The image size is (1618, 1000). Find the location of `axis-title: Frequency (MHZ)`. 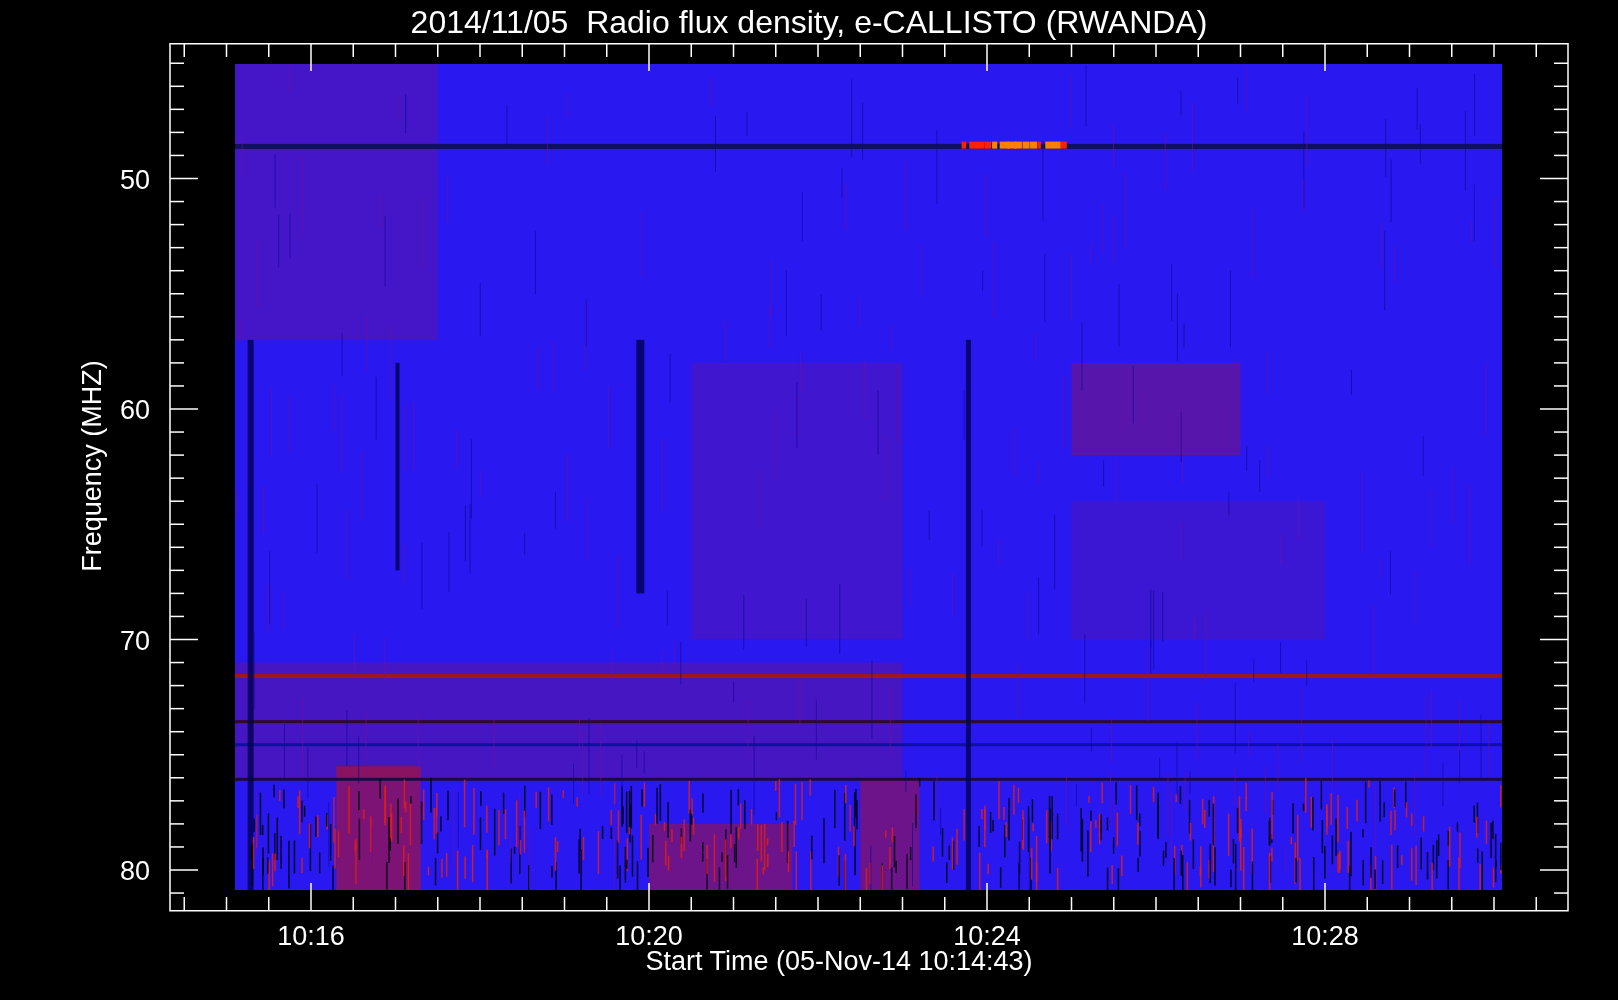

axis-title: Frequency (MHZ) is located at coordinates (92, 466).